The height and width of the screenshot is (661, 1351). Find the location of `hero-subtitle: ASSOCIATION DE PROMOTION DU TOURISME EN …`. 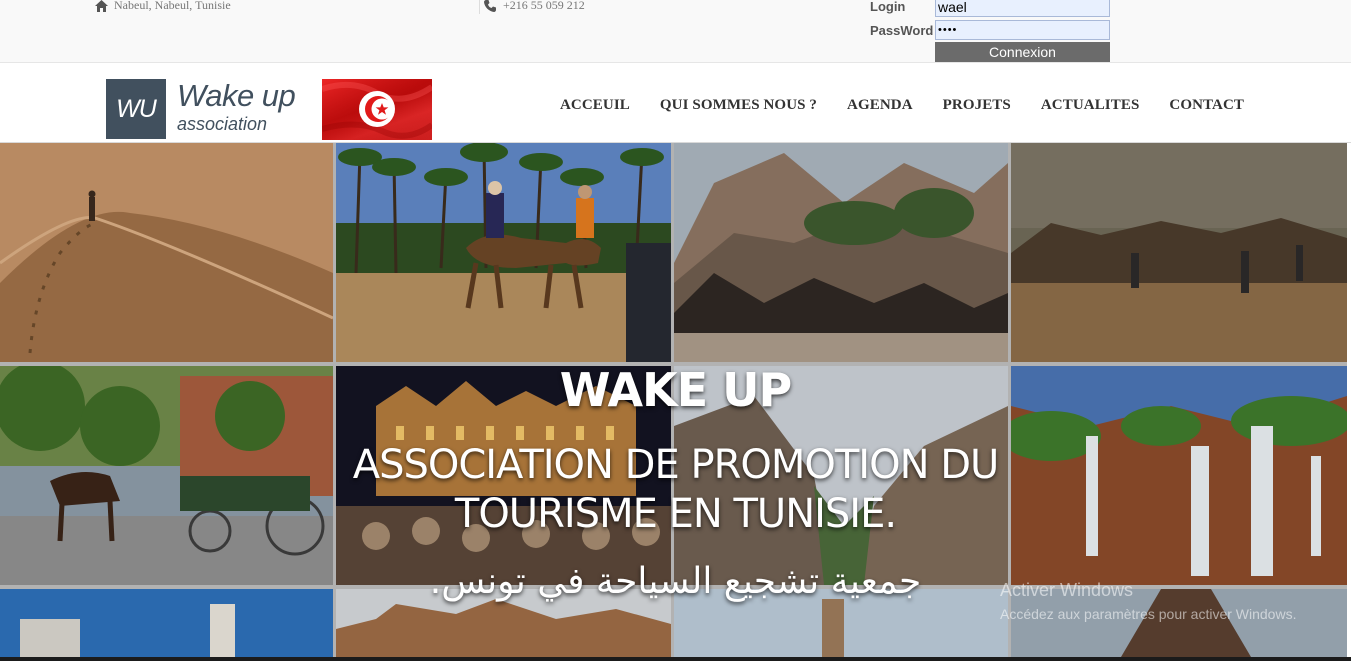

hero-subtitle: ASSOCIATION DE PROMOTION DU TOURISME EN … is located at coordinates (676, 489).